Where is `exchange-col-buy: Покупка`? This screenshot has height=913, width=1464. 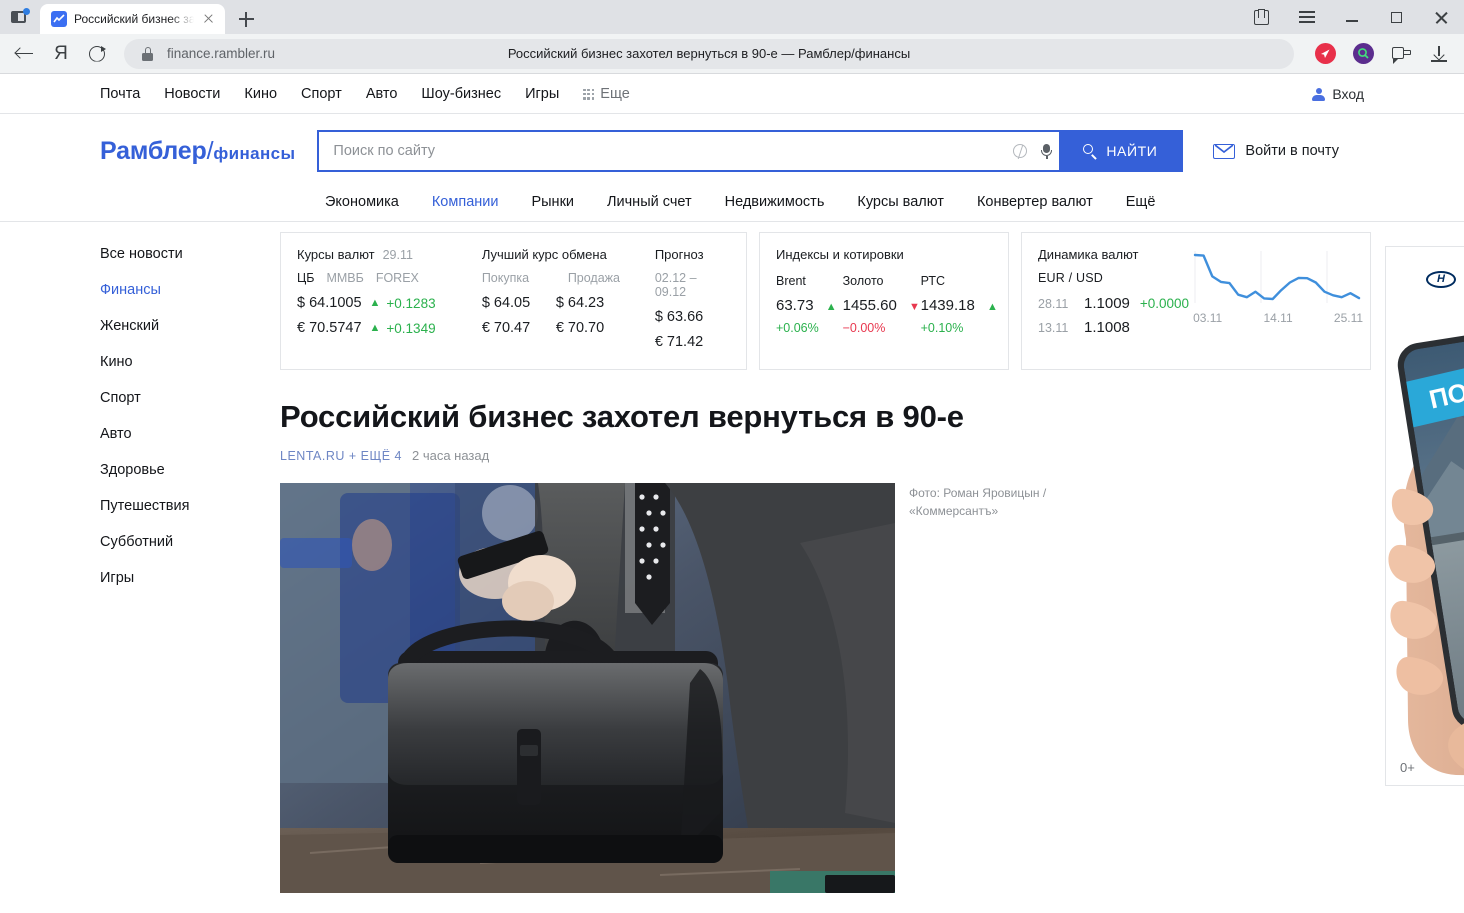
exchange-col-buy: Покупка is located at coordinates (505, 278).